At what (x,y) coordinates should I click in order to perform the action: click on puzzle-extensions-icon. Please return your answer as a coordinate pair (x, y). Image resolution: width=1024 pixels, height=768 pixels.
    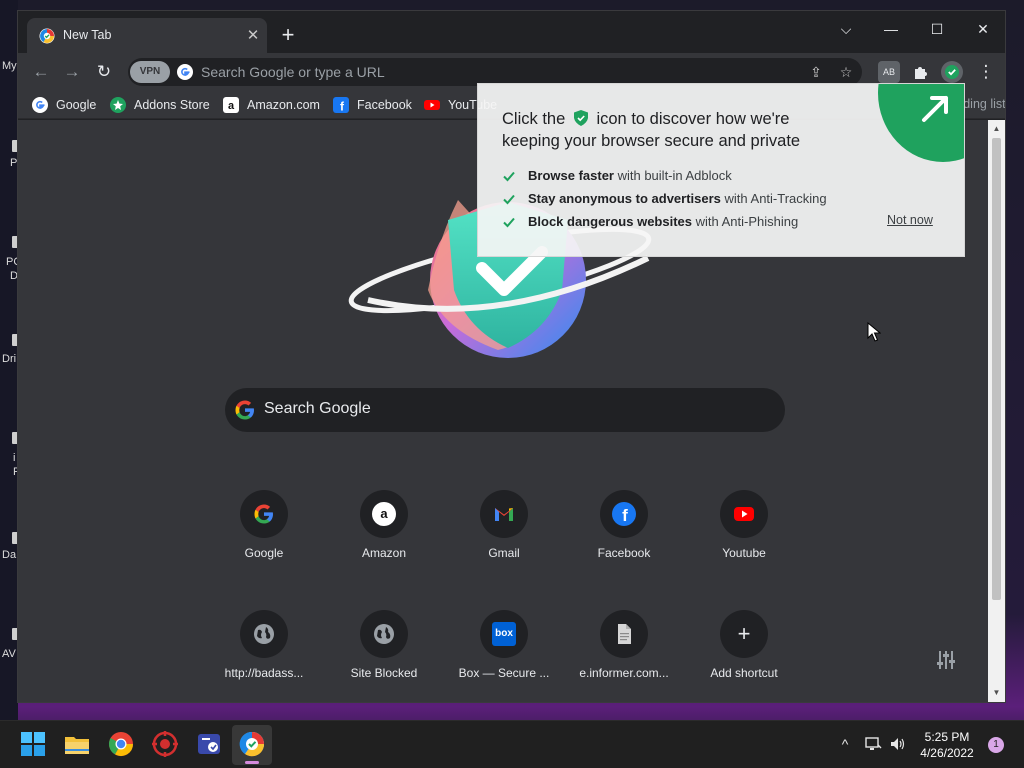
    Looking at the image, I should click on (921, 72).